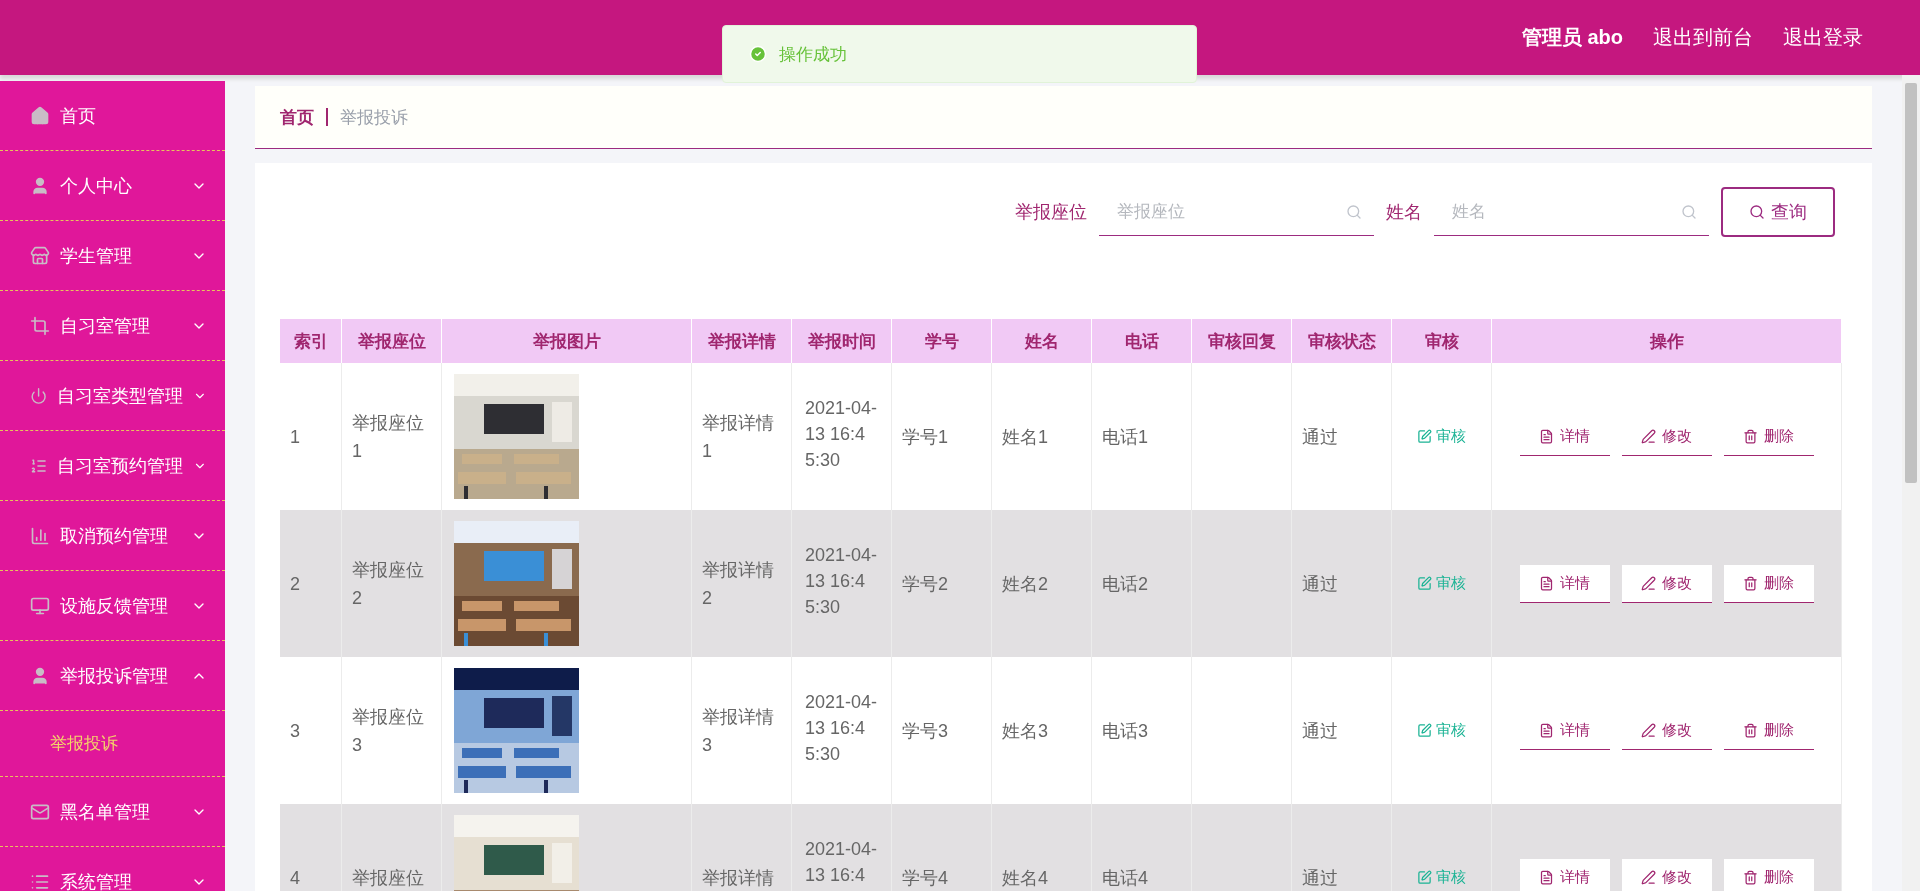  I want to click on search-field: 举报座位, so click(1236, 212).